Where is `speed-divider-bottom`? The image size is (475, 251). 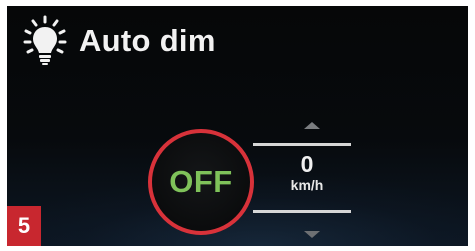 speed-divider-bottom is located at coordinates (302, 211).